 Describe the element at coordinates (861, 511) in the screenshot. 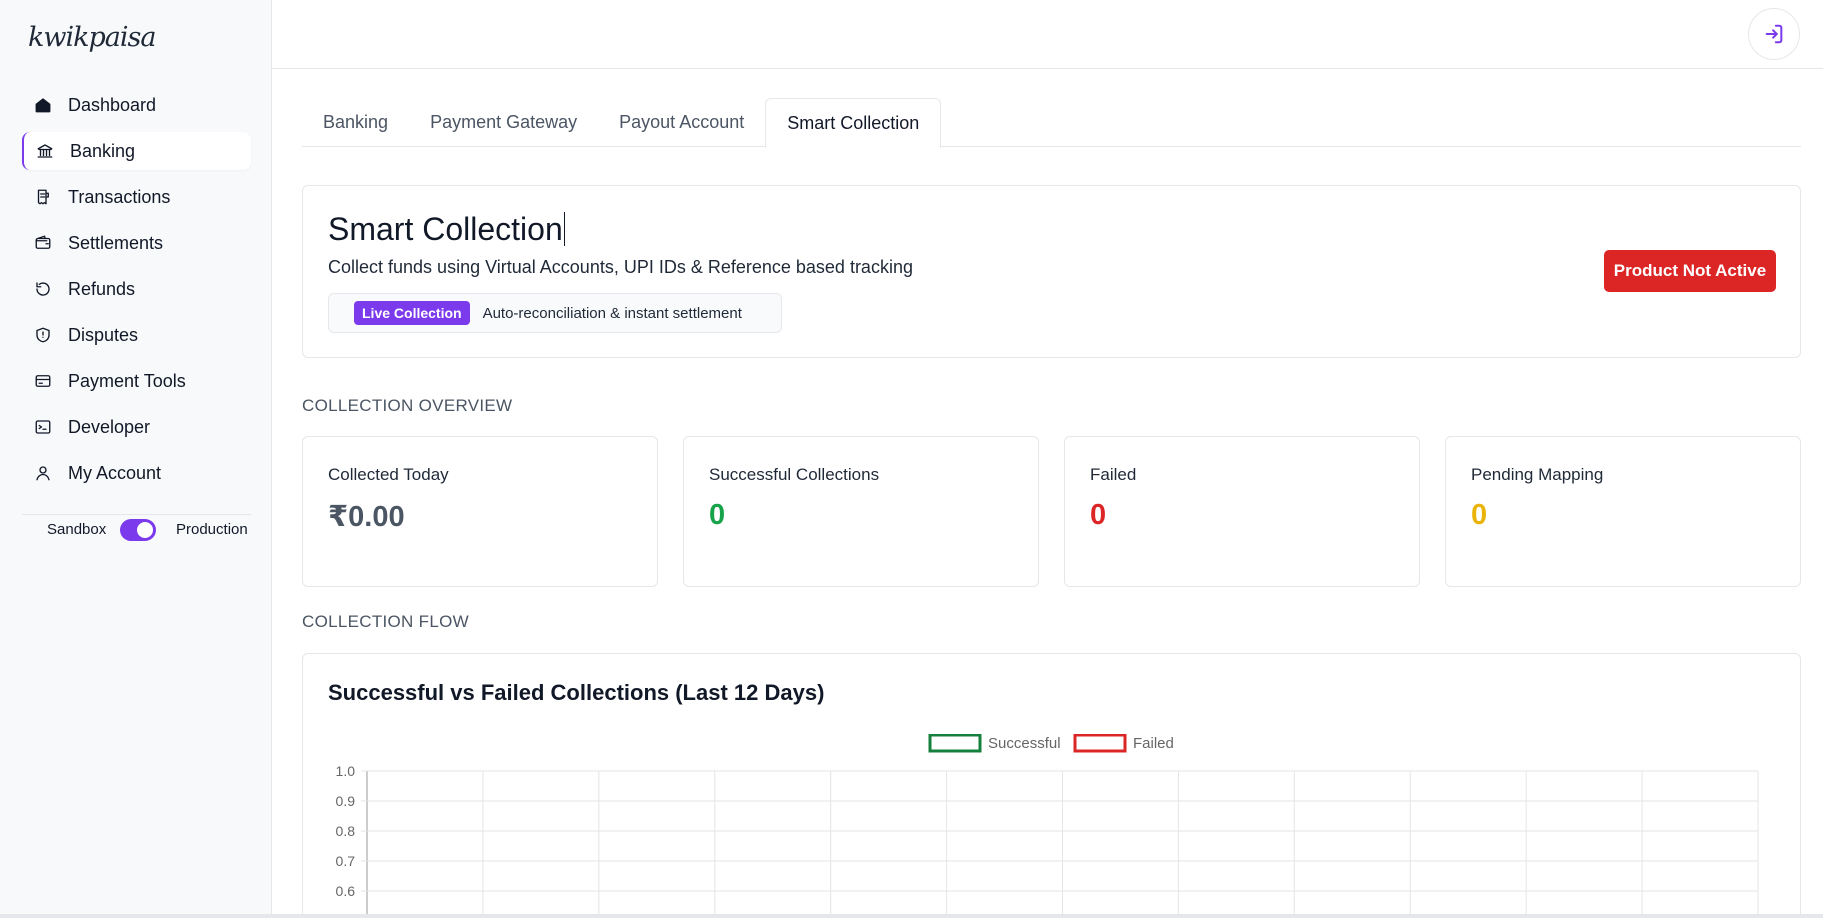

I see `stat-card-successful-collections: Successful Collections 0` at that location.